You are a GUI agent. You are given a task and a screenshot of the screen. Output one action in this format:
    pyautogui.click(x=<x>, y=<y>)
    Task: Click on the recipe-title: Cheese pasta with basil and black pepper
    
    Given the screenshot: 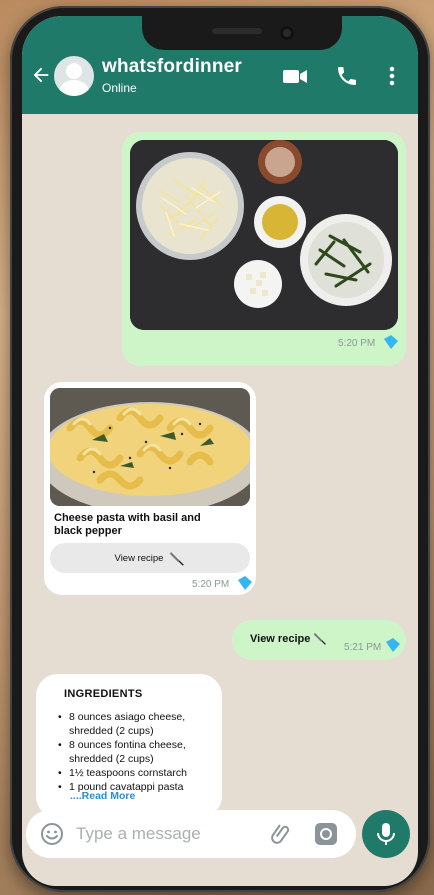 What is the action you would take?
    pyautogui.click(x=127, y=524)
    